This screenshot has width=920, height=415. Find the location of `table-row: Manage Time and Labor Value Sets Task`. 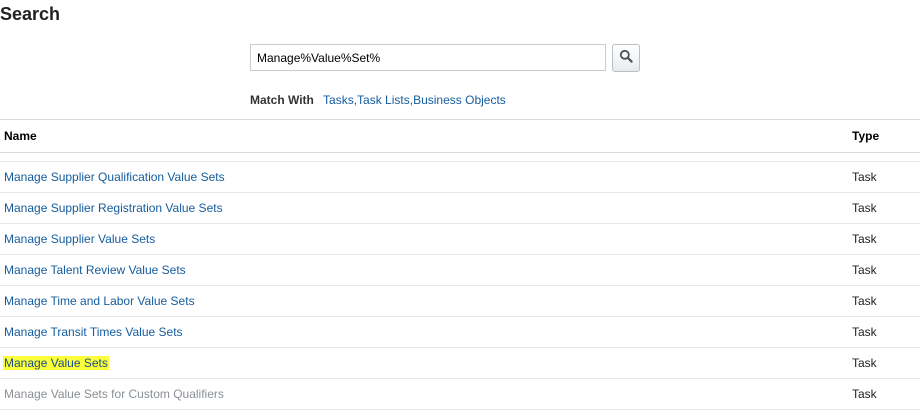

table-row: Manage Time and Labor Value Sets Task is located at coordinates (460, 301).